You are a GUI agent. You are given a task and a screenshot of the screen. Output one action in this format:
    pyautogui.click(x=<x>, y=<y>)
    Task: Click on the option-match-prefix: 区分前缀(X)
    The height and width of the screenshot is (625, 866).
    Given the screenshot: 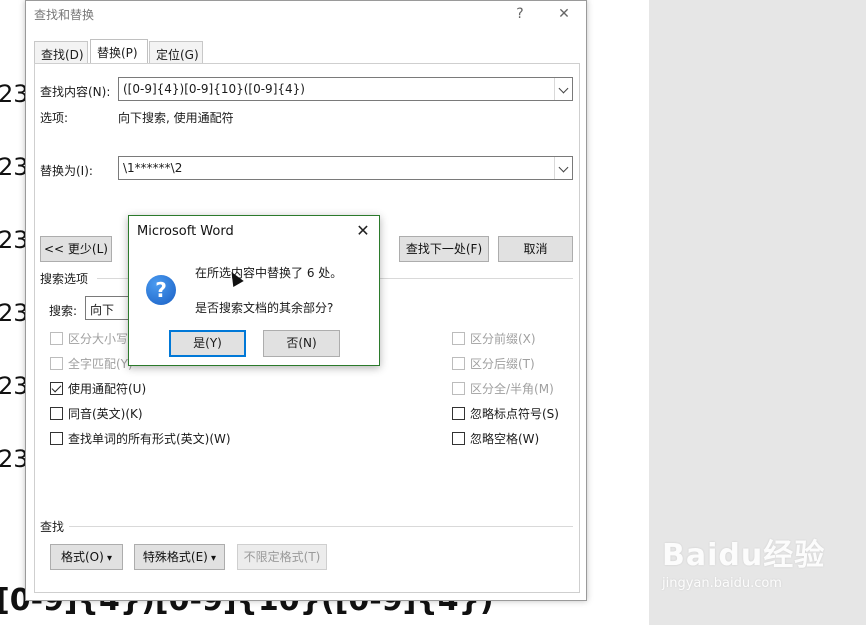 What is the action you would take?
    pyautogui.click(x=494, y=338)
    